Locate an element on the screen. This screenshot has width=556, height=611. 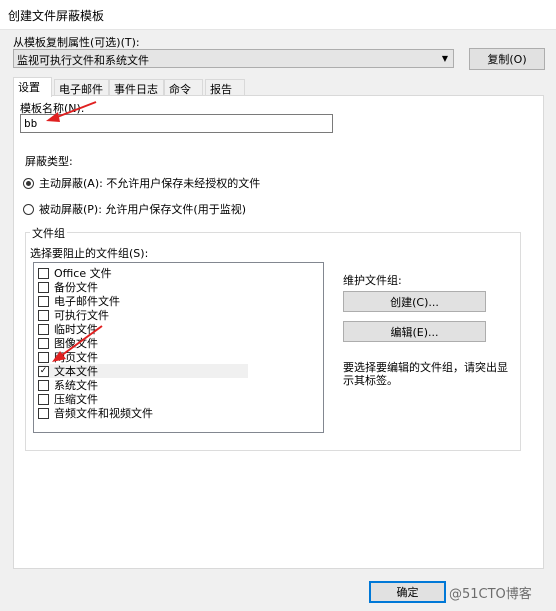
file-groups-title: 文件组 is located at coordinates (48, 233).